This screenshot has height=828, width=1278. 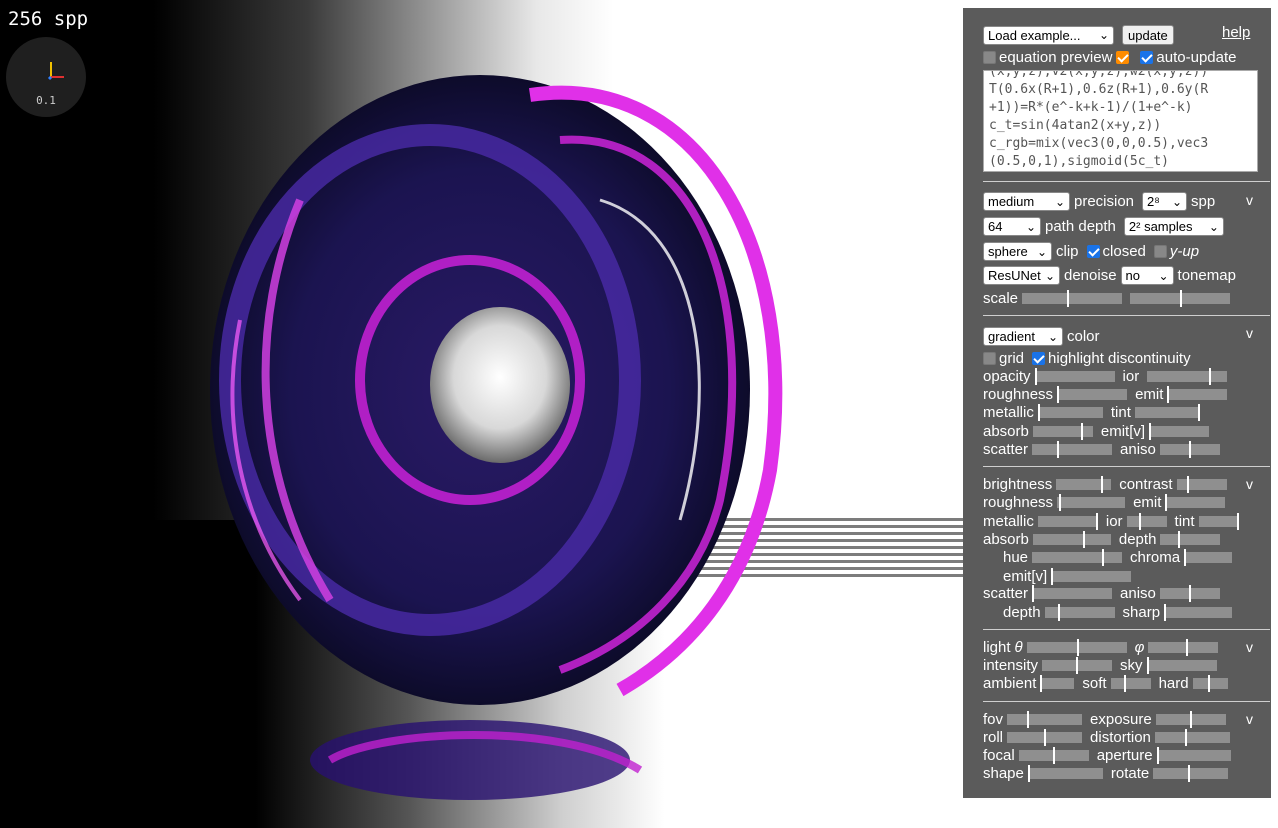 I want to click on equation-line: T(0.6x(R+1),0.6z(R+1),0.6y(R, so click(x=1099, y=89).